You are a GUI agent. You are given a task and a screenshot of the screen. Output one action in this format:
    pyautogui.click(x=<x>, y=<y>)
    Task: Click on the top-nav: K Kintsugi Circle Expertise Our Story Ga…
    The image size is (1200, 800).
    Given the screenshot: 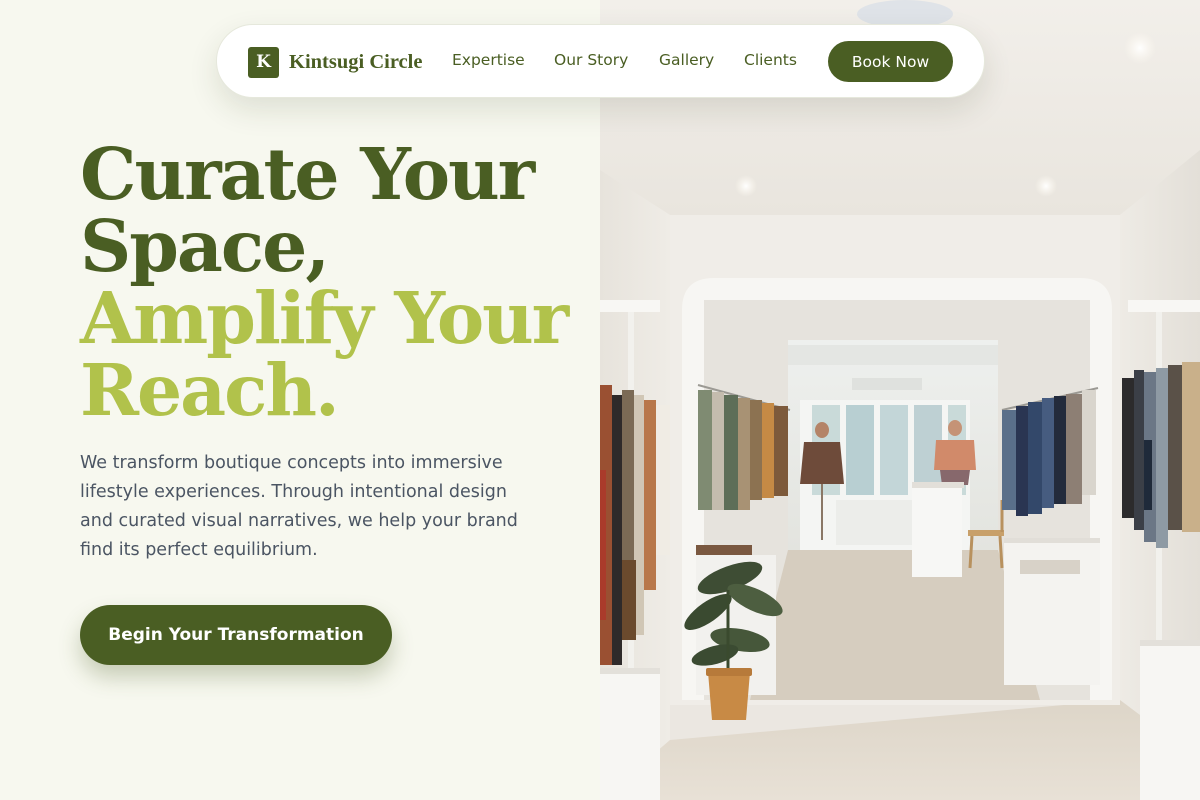 What is the action you would take?
    pyautogui.click(x=600, y=61)
    